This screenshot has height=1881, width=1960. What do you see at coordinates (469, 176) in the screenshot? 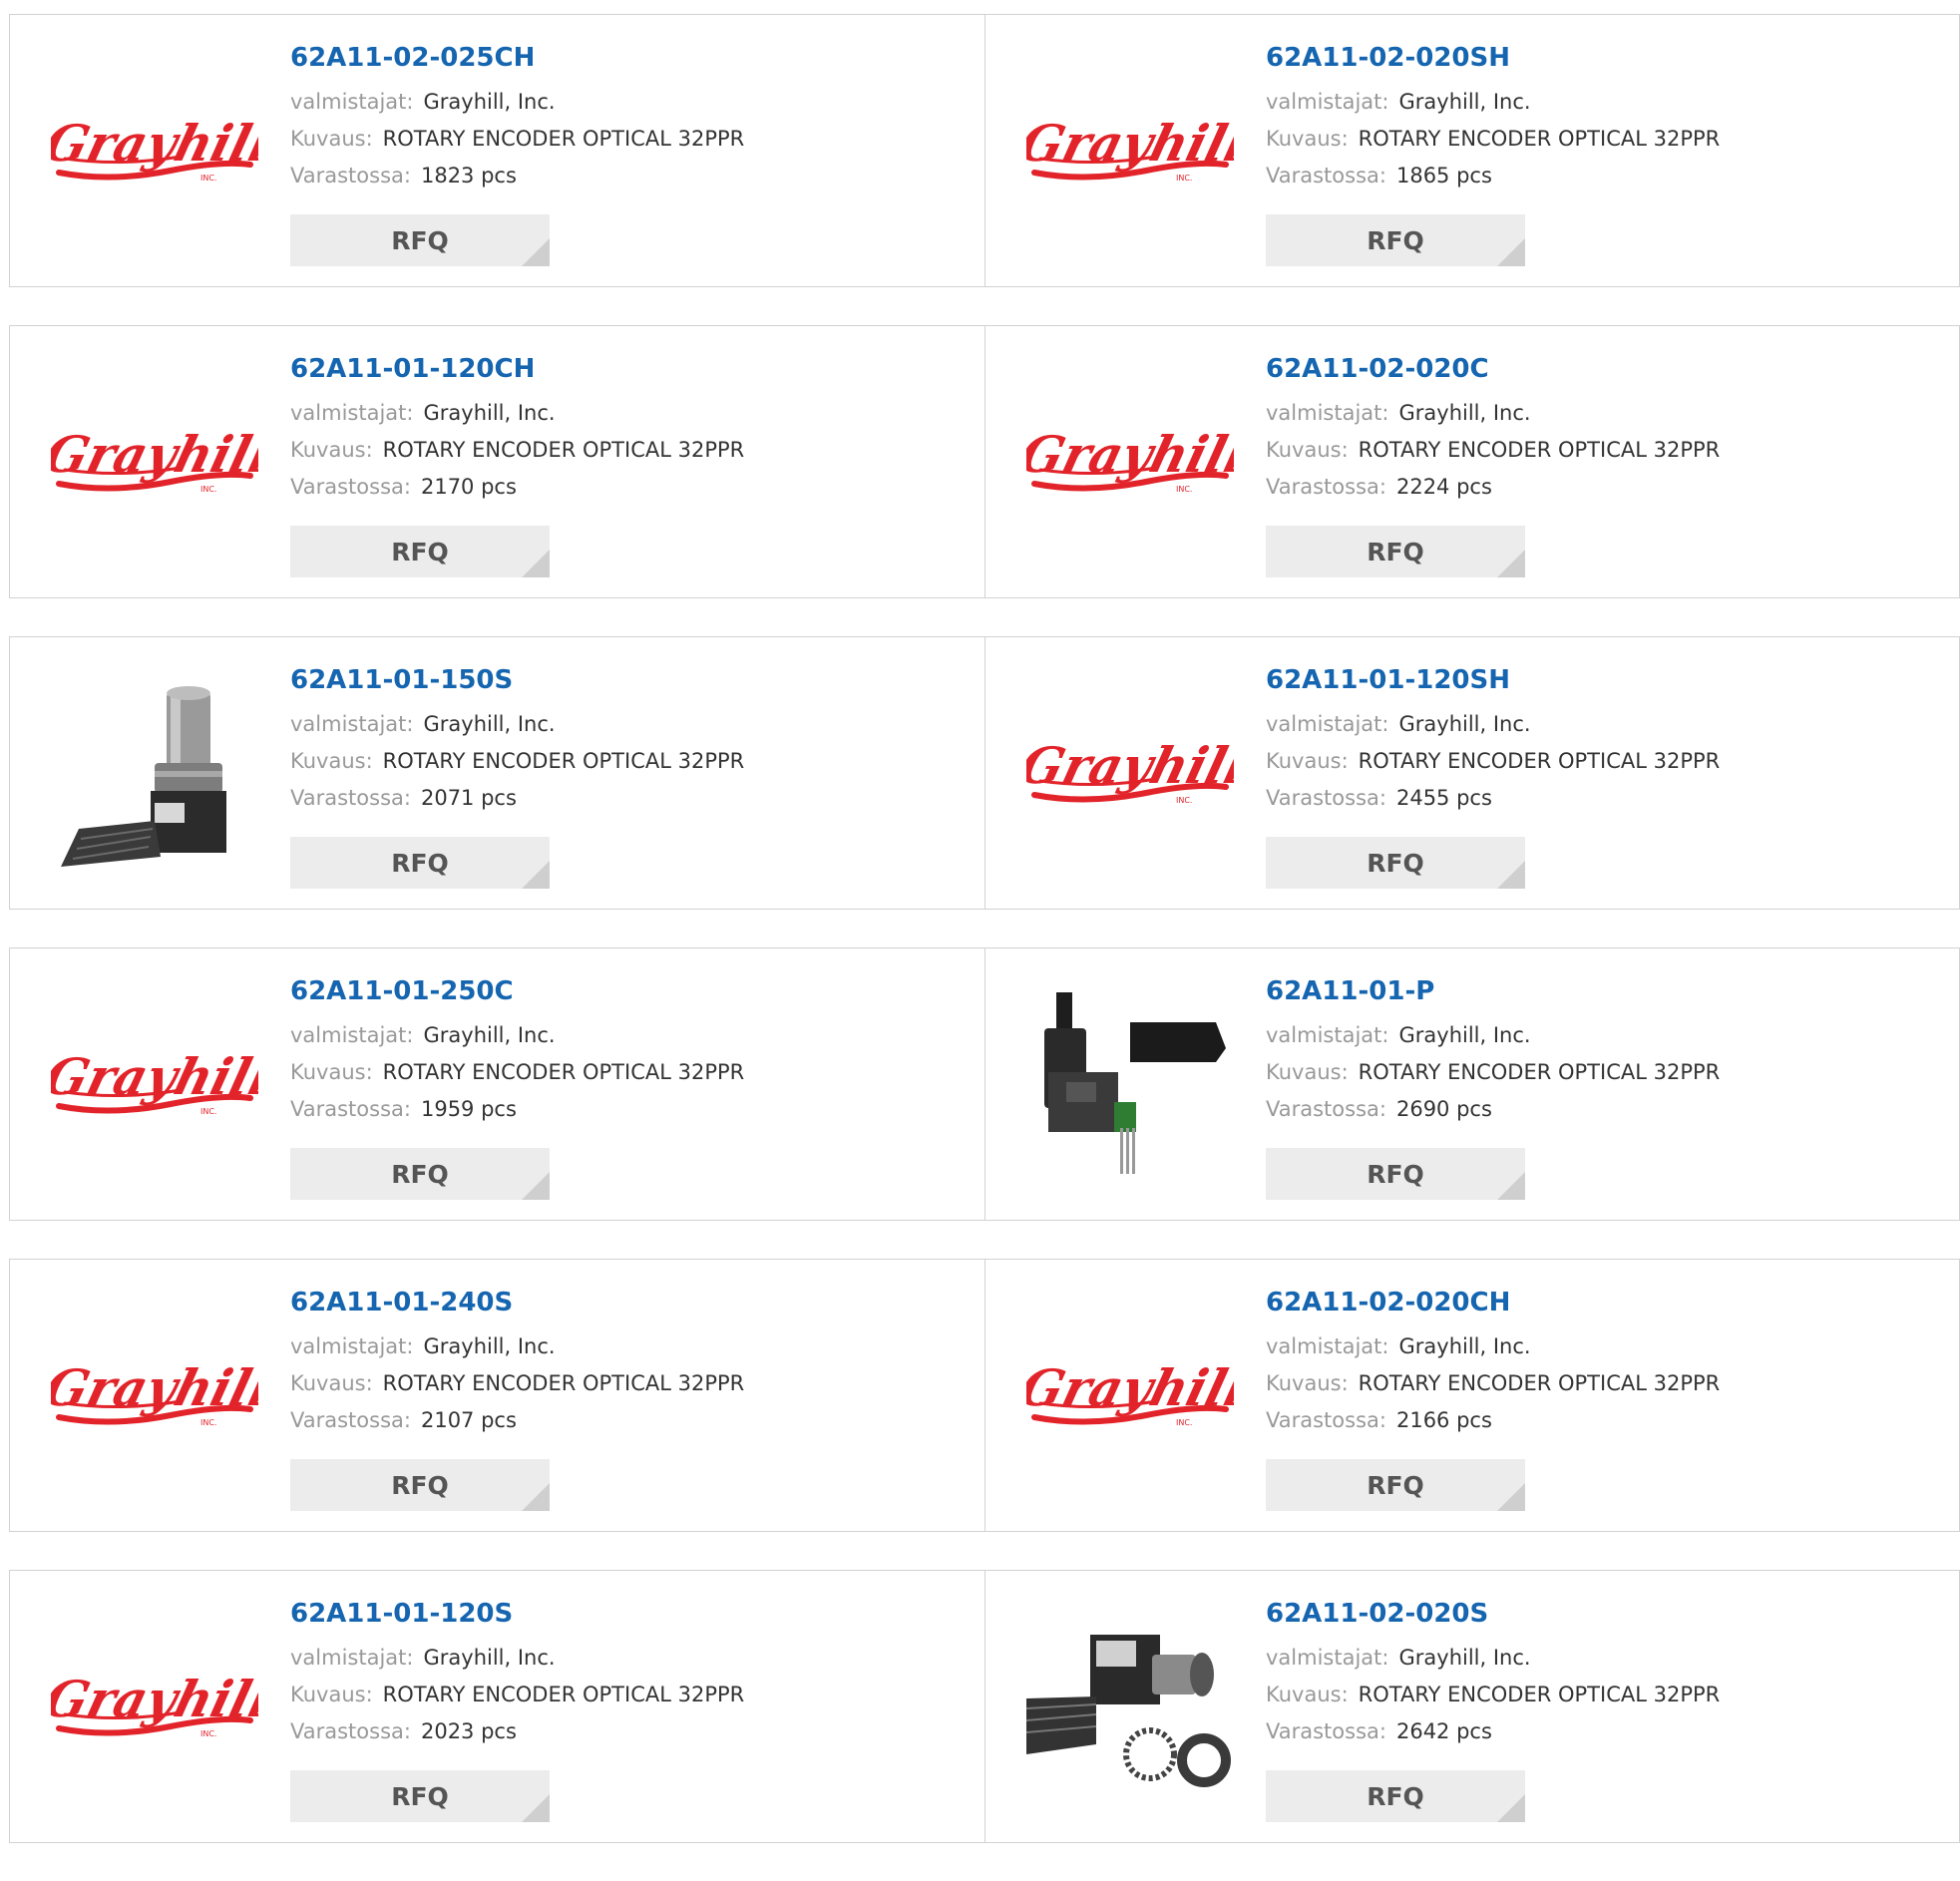
I see `stock-value: 1823 pcs` at bounding box center [469, 176].